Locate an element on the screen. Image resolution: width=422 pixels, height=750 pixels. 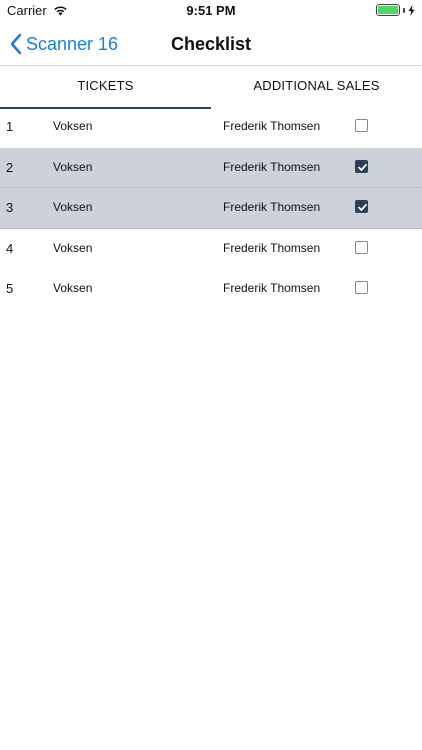
table-row: 2 Voksen Frederik Thomsen is located at coordinates (211, 168).